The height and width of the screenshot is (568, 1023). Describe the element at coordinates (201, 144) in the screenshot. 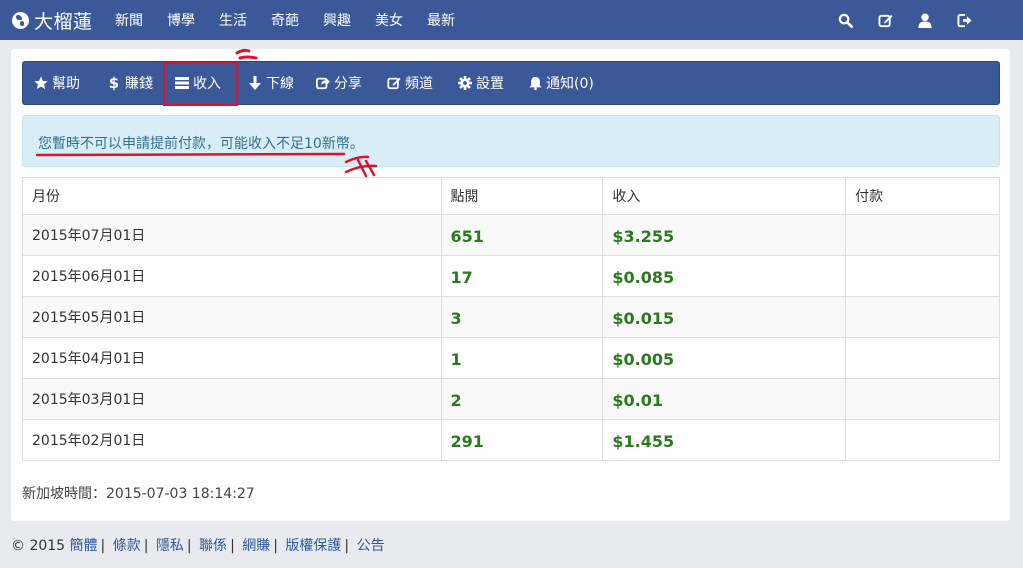

I see `alert-message: 您暫時不可以申請提前付款，可能收入不足10新幣。` at that location.